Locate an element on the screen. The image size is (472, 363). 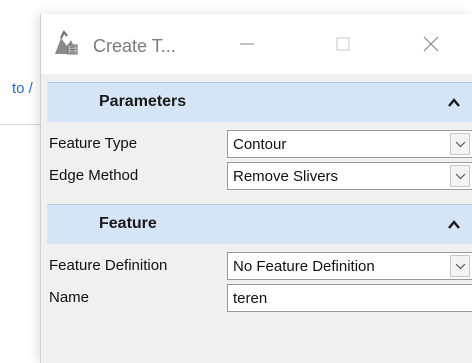
edge-method-select: Remove Slivers is located at coordinates (349, 176).